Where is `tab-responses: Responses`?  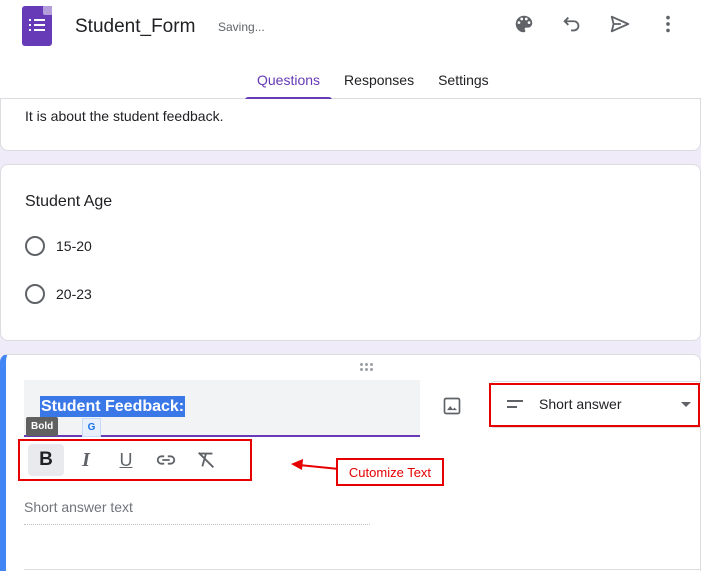
tab-responses: Responses is located at coordinates (379, 81).